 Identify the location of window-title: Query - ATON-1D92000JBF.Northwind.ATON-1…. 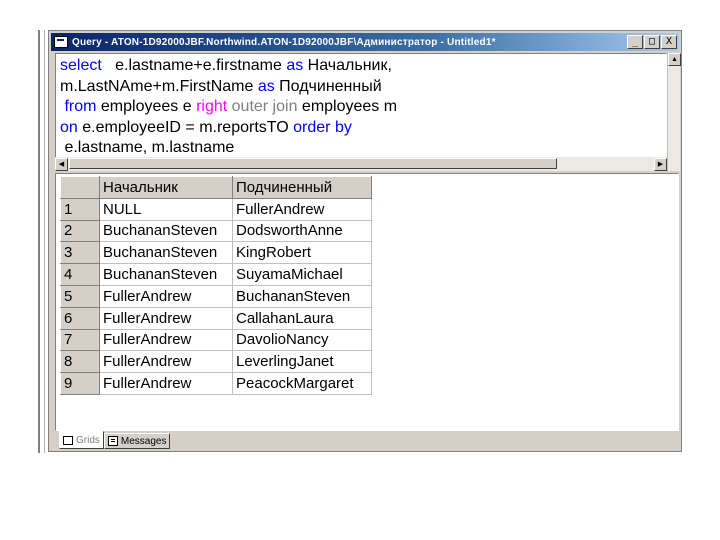
(284, 42).